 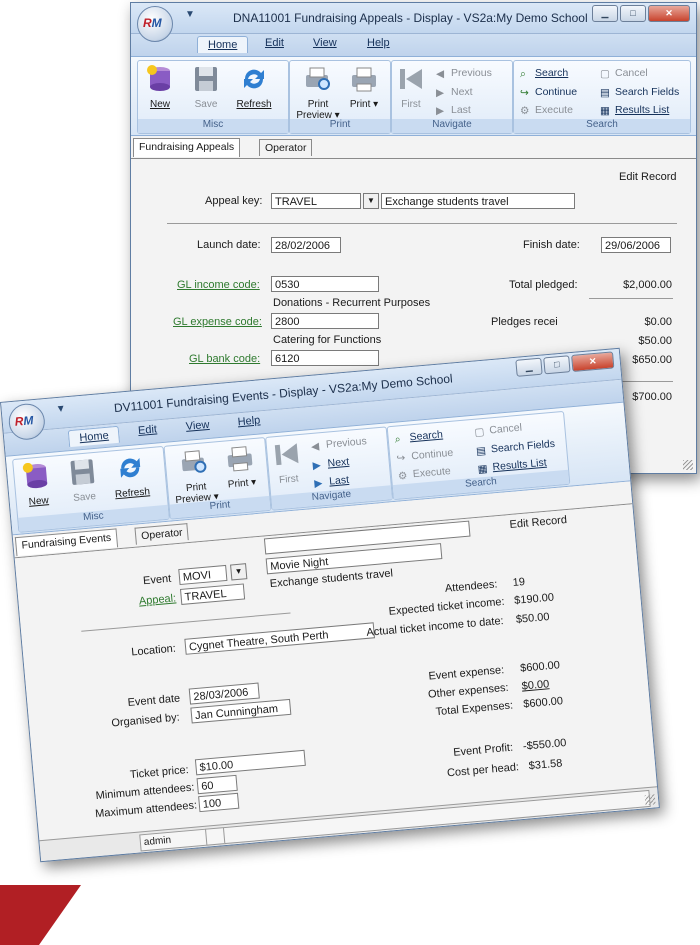 I want to click on group-print-label: Print, so click(x=340, y=126).